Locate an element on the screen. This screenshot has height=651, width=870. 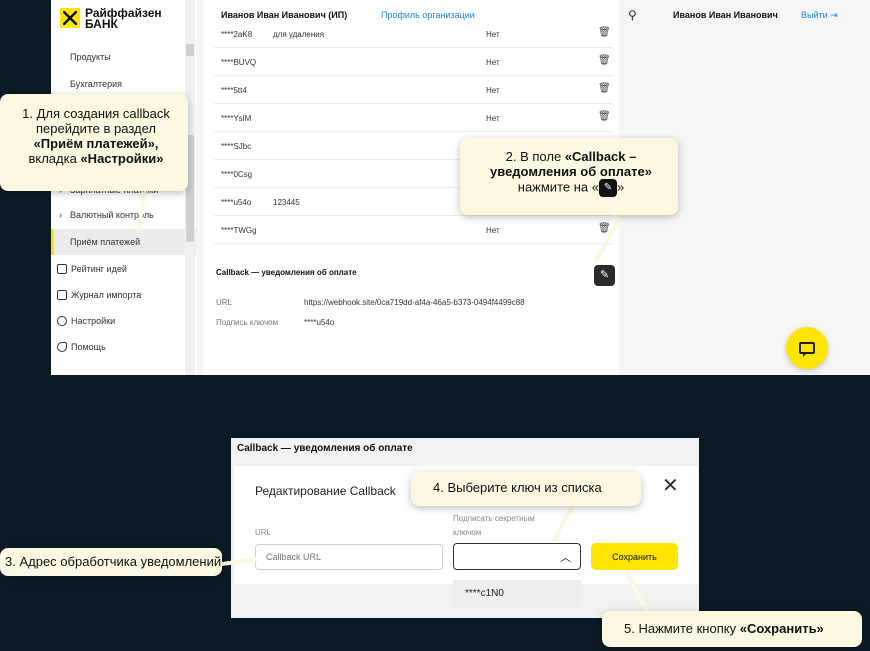
phone-icon is located at coordinates (62, 347).